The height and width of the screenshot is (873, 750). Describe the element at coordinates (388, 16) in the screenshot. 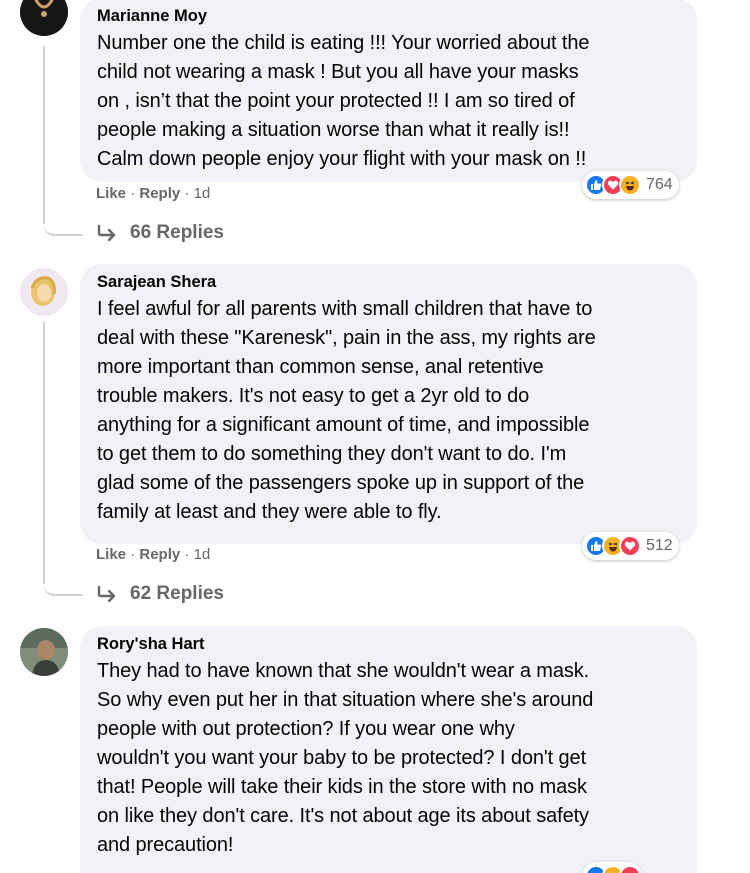

I see `comment-author: Marianne Moy` at that location.